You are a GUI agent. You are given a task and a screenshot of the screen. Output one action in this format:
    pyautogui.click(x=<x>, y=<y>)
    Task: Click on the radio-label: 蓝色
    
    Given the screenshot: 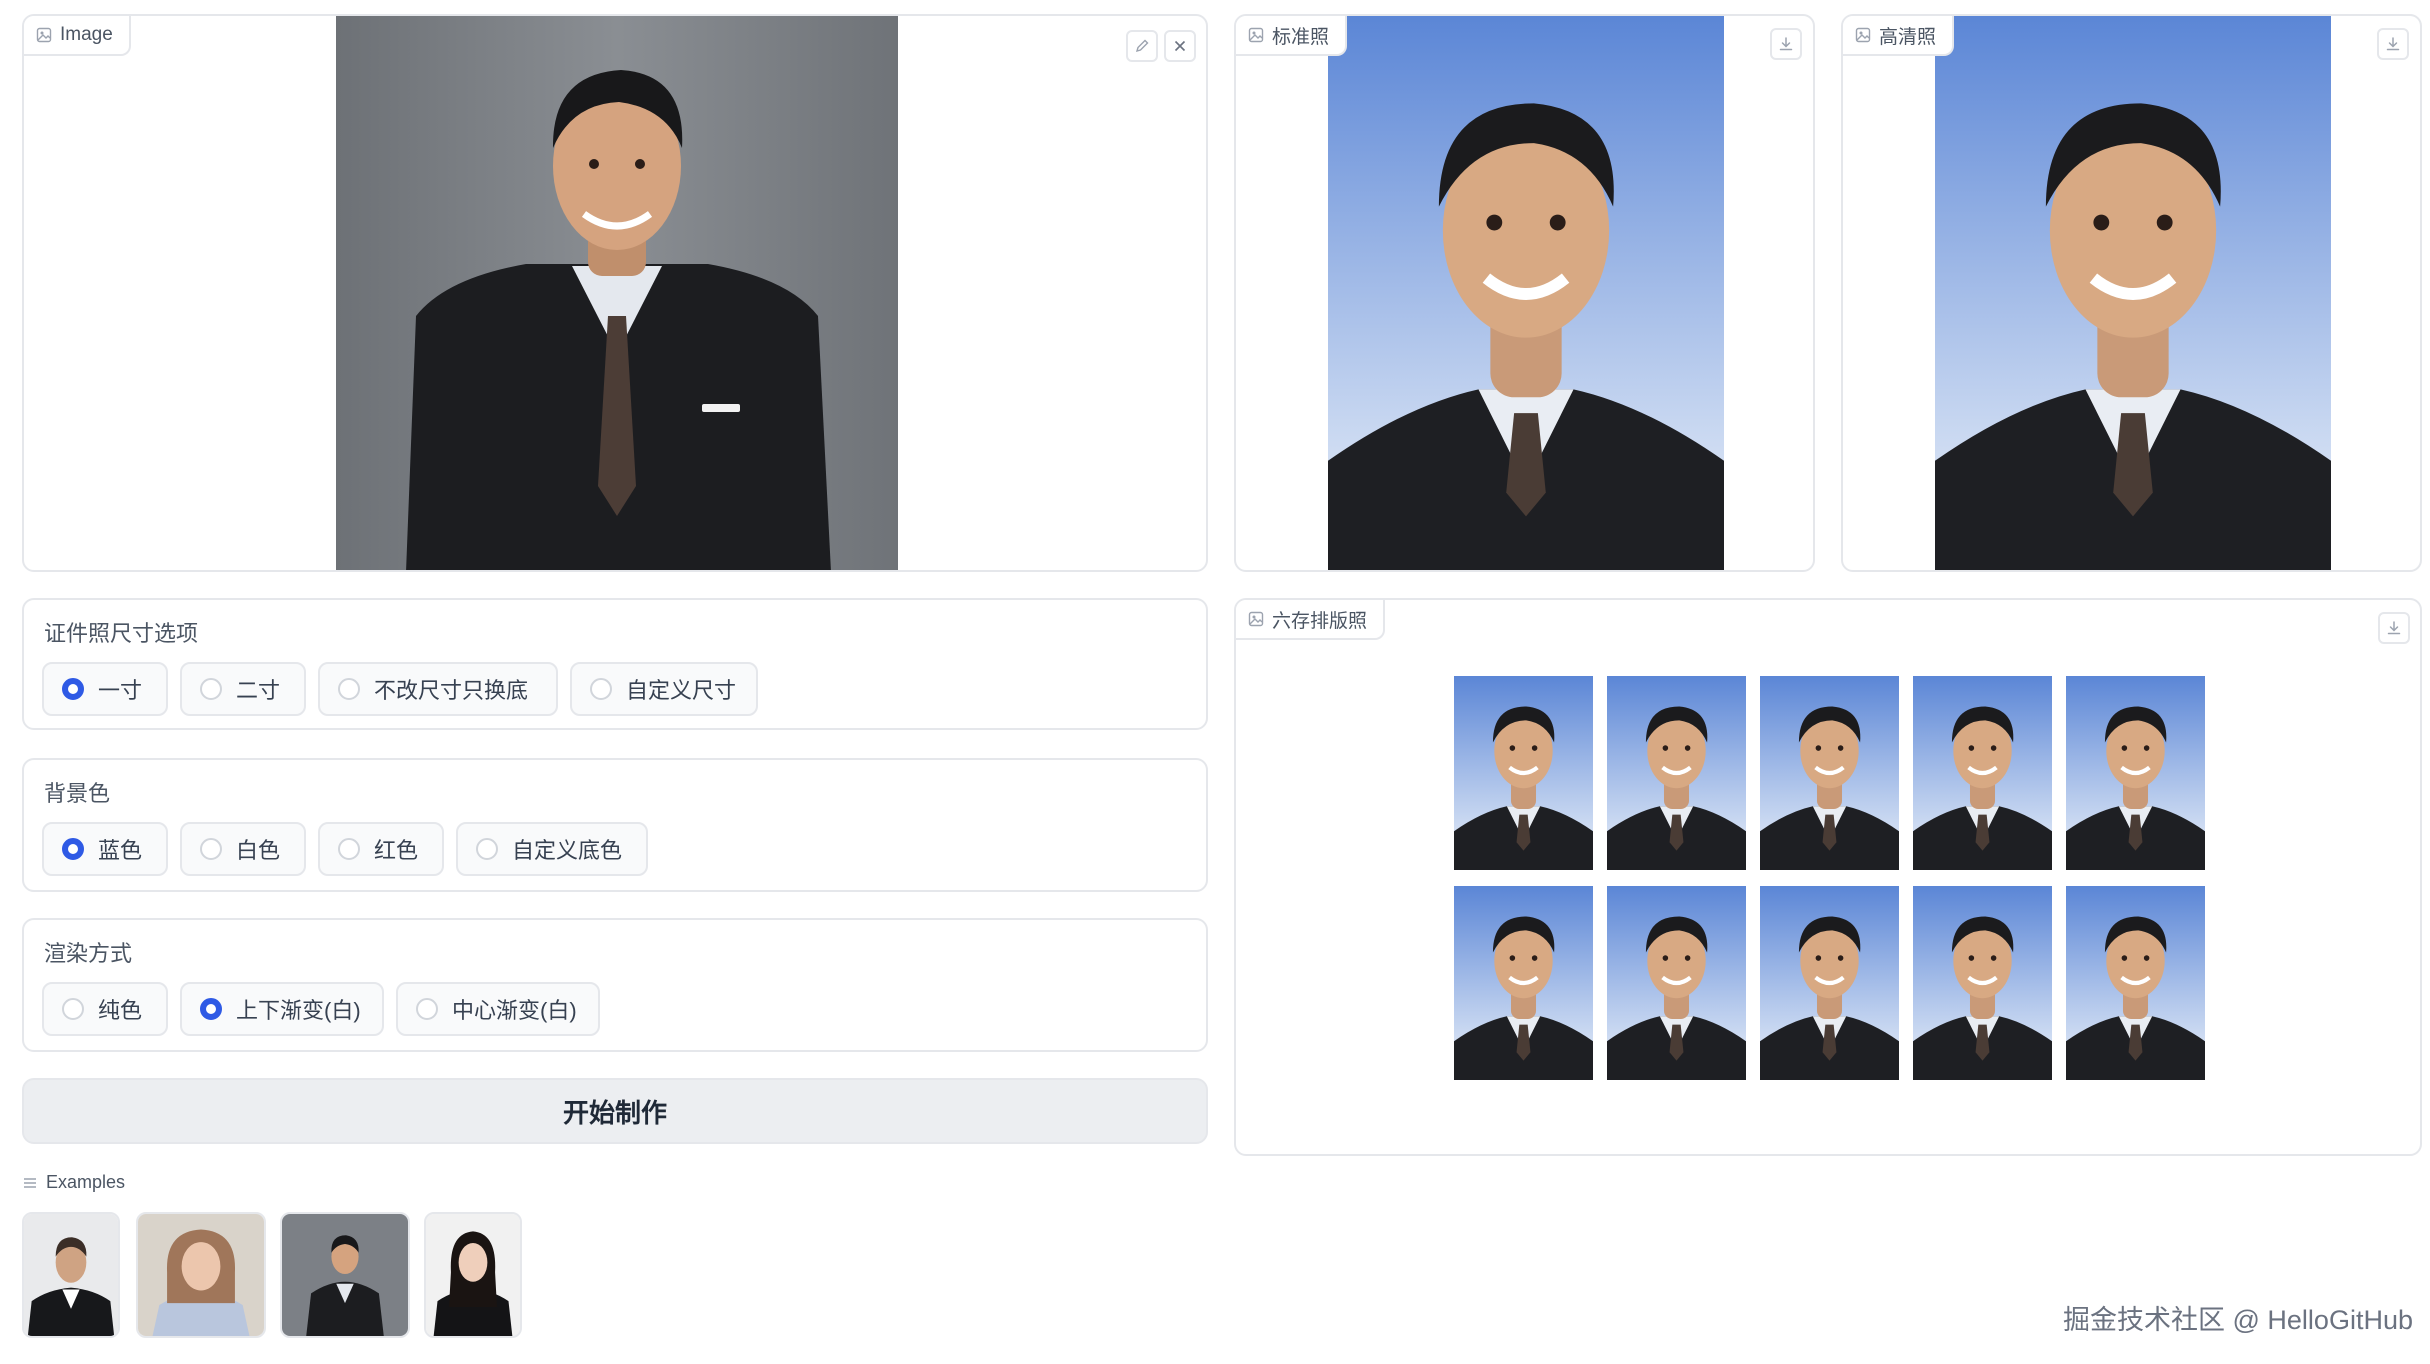 What is the action you would take?
    pyautogui.click(x=120, y=850)
    